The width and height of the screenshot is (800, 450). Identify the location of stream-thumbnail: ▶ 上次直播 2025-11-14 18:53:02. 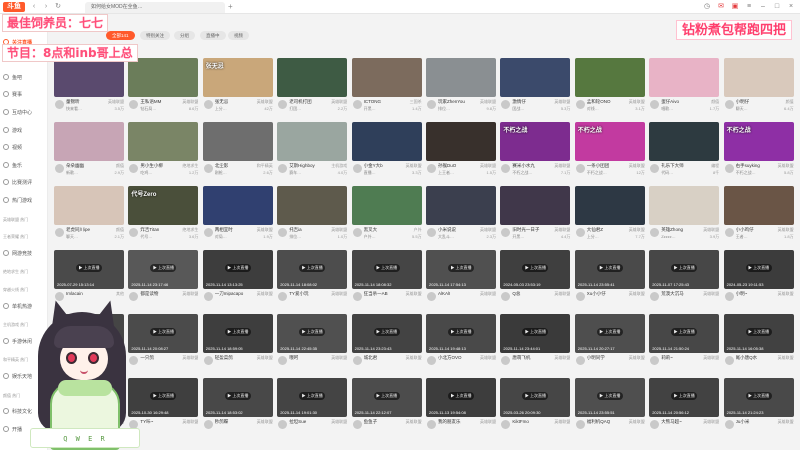
(237, 397).